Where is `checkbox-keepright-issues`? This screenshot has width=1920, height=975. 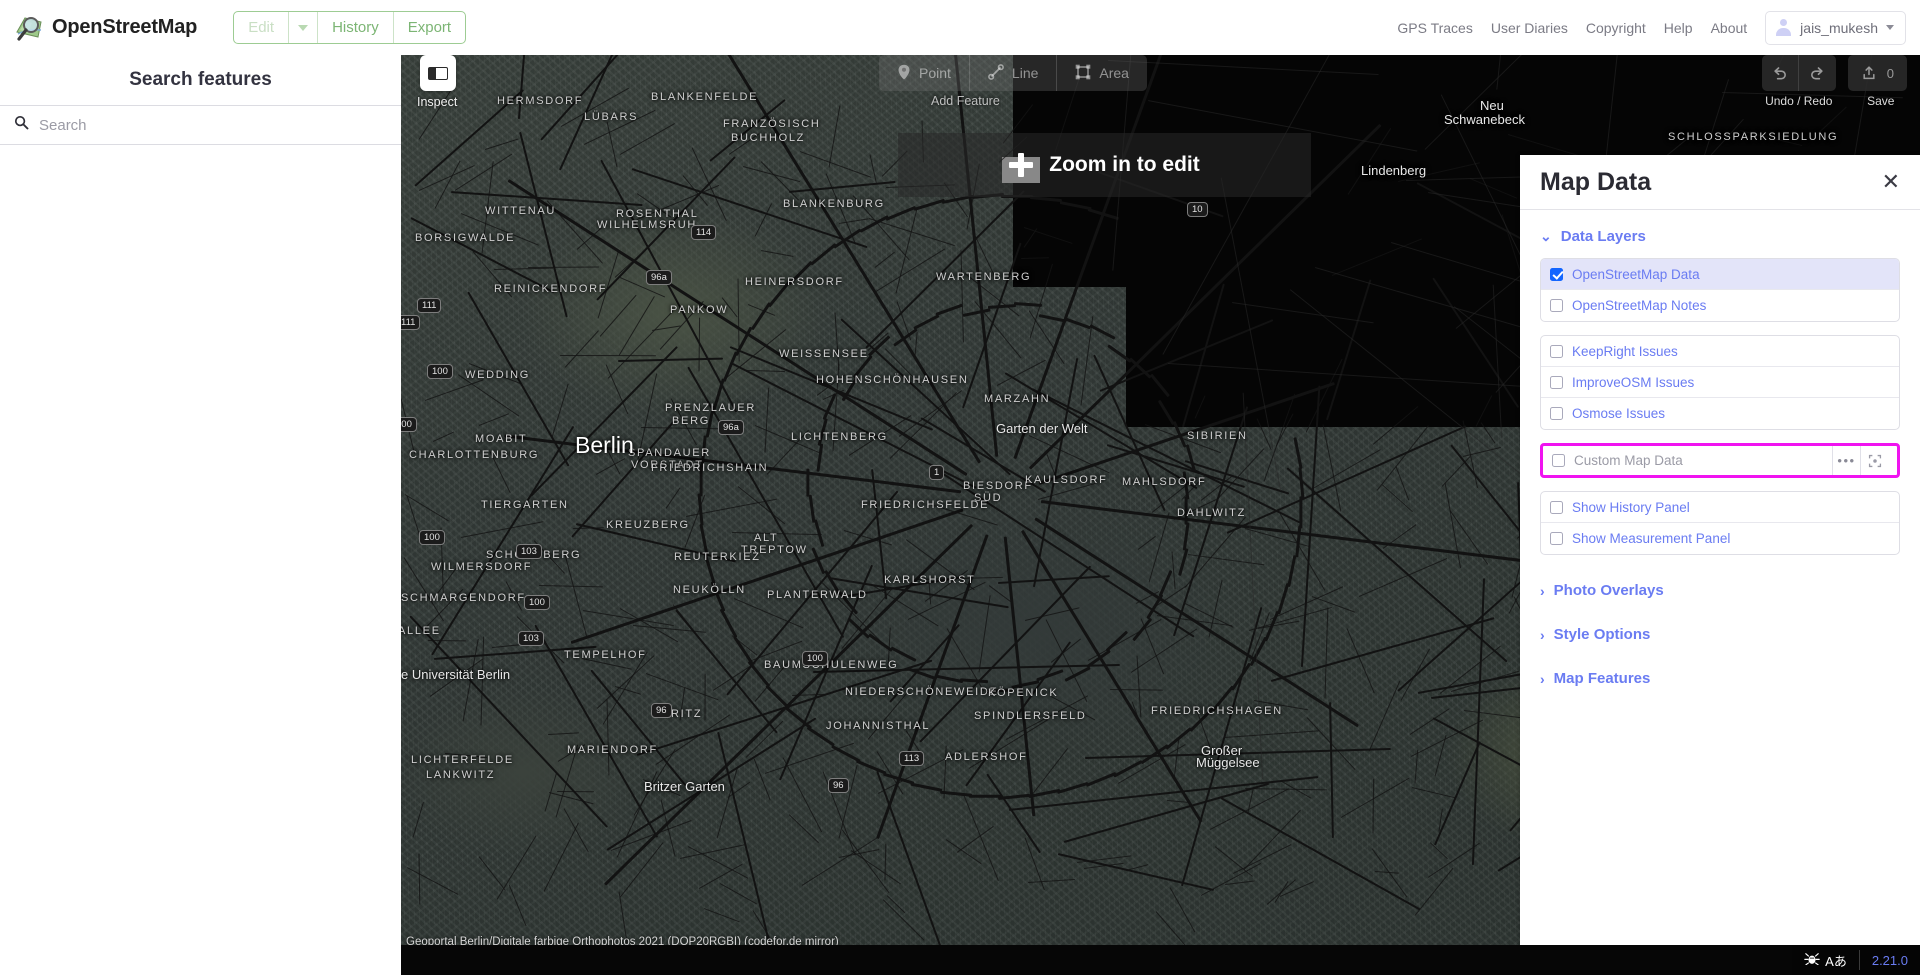
checkbox-keepright-issues is located at coordinates (1556, 351).